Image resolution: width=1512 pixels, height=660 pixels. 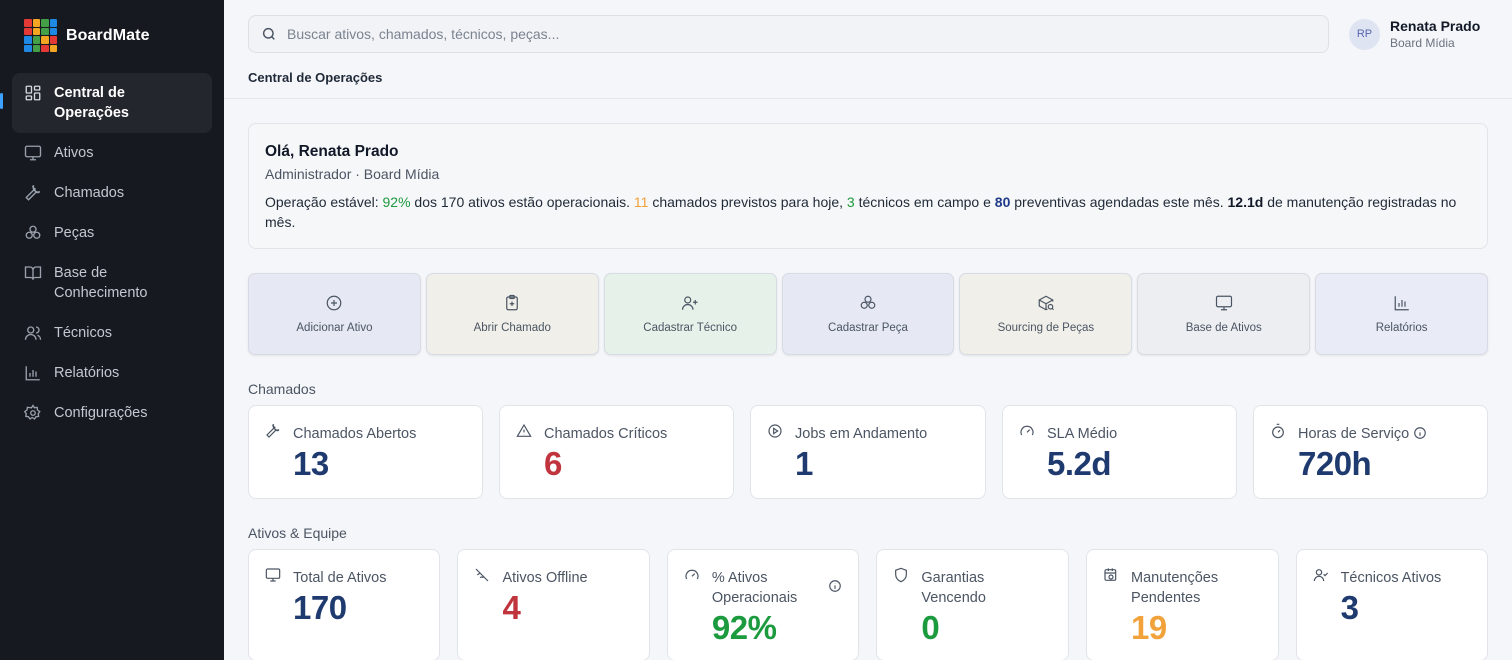 I want to click on sidebar-item-label: Central de Operações, so click(x=91, y=103).